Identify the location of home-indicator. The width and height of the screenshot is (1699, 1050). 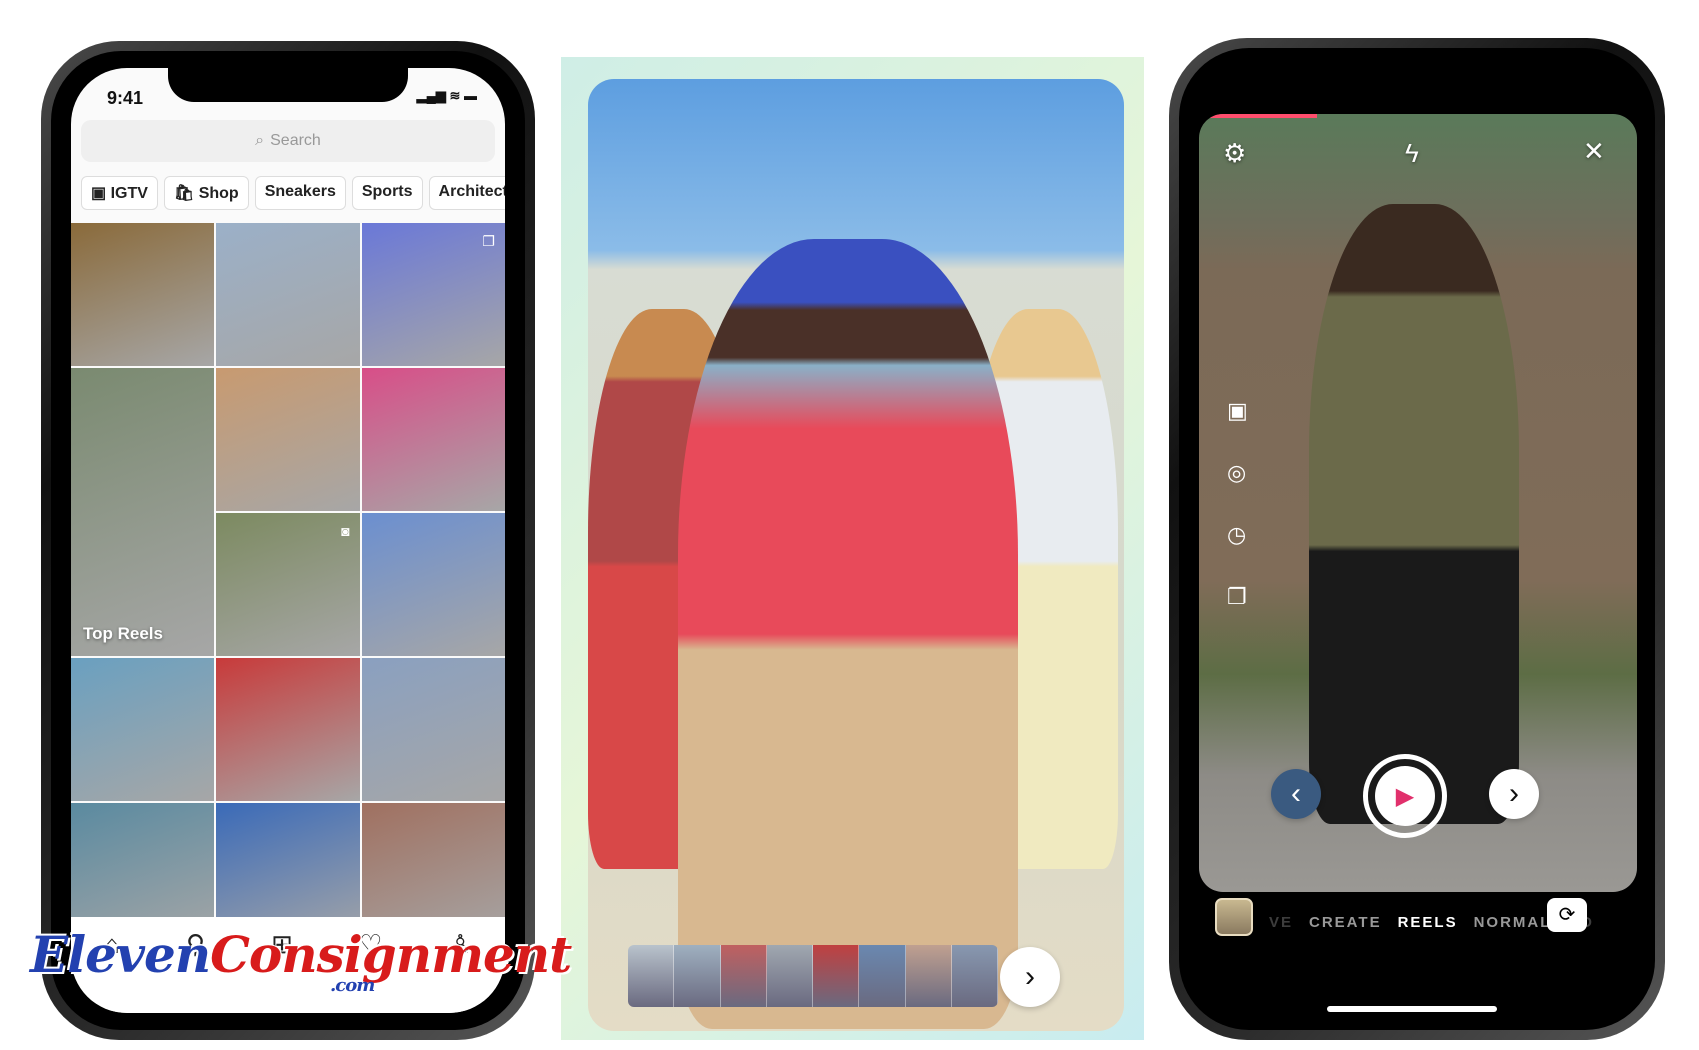
(1412, 1009).